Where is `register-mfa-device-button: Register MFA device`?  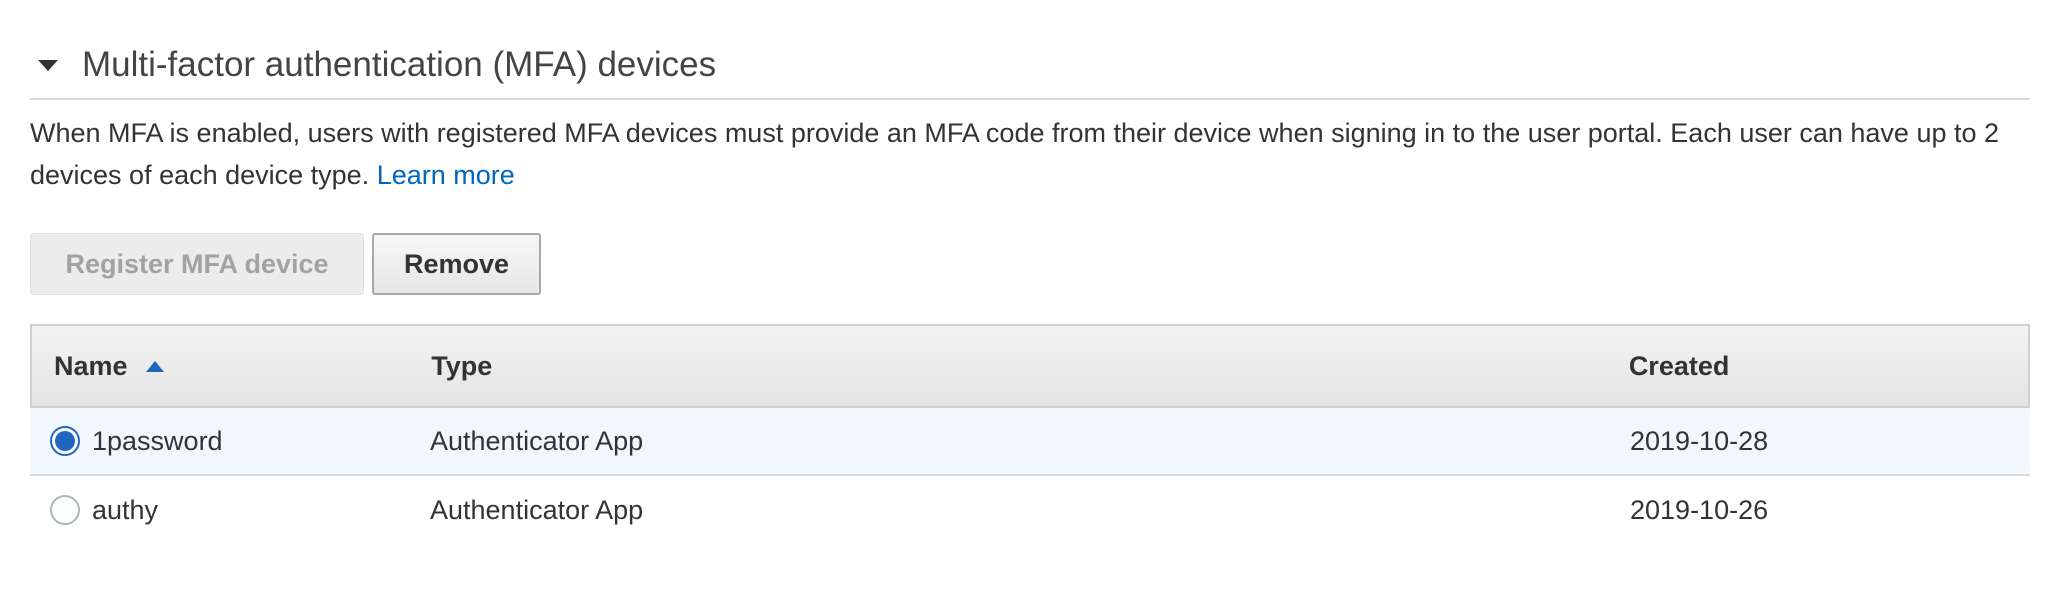
register-mfa-device-button: Register MFA device is located at coordinates (197, 264).